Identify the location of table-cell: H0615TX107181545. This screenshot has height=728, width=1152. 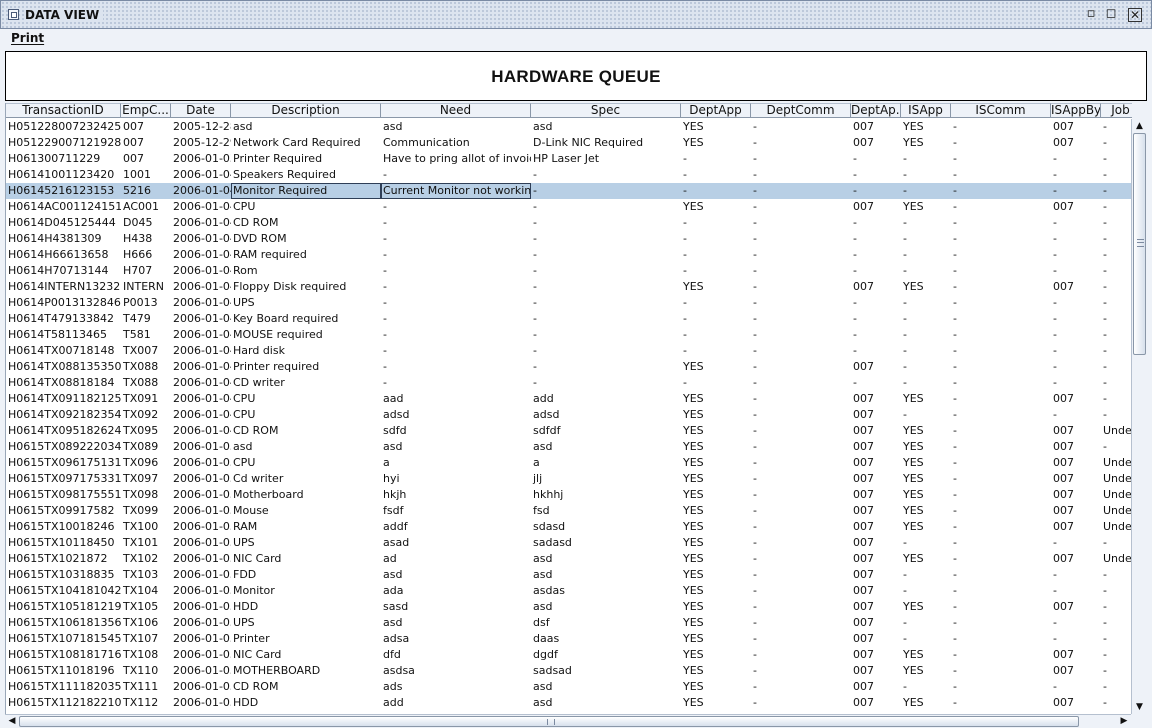
(63, 639).